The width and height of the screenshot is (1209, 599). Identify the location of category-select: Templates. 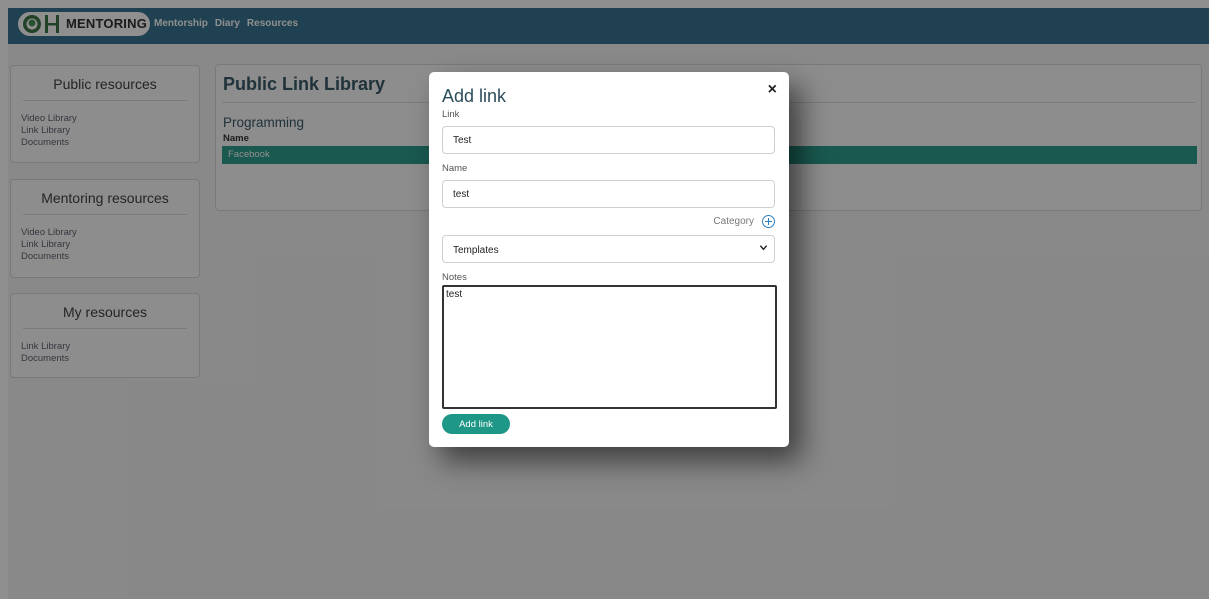
(608, 249).